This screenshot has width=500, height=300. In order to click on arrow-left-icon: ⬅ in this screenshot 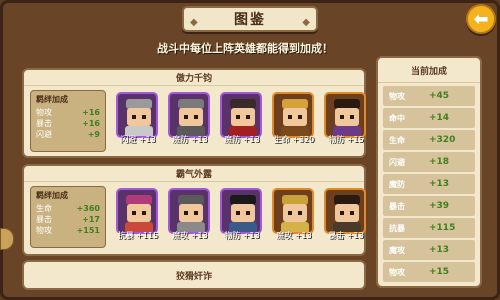, I will do `click(481, 19)`.